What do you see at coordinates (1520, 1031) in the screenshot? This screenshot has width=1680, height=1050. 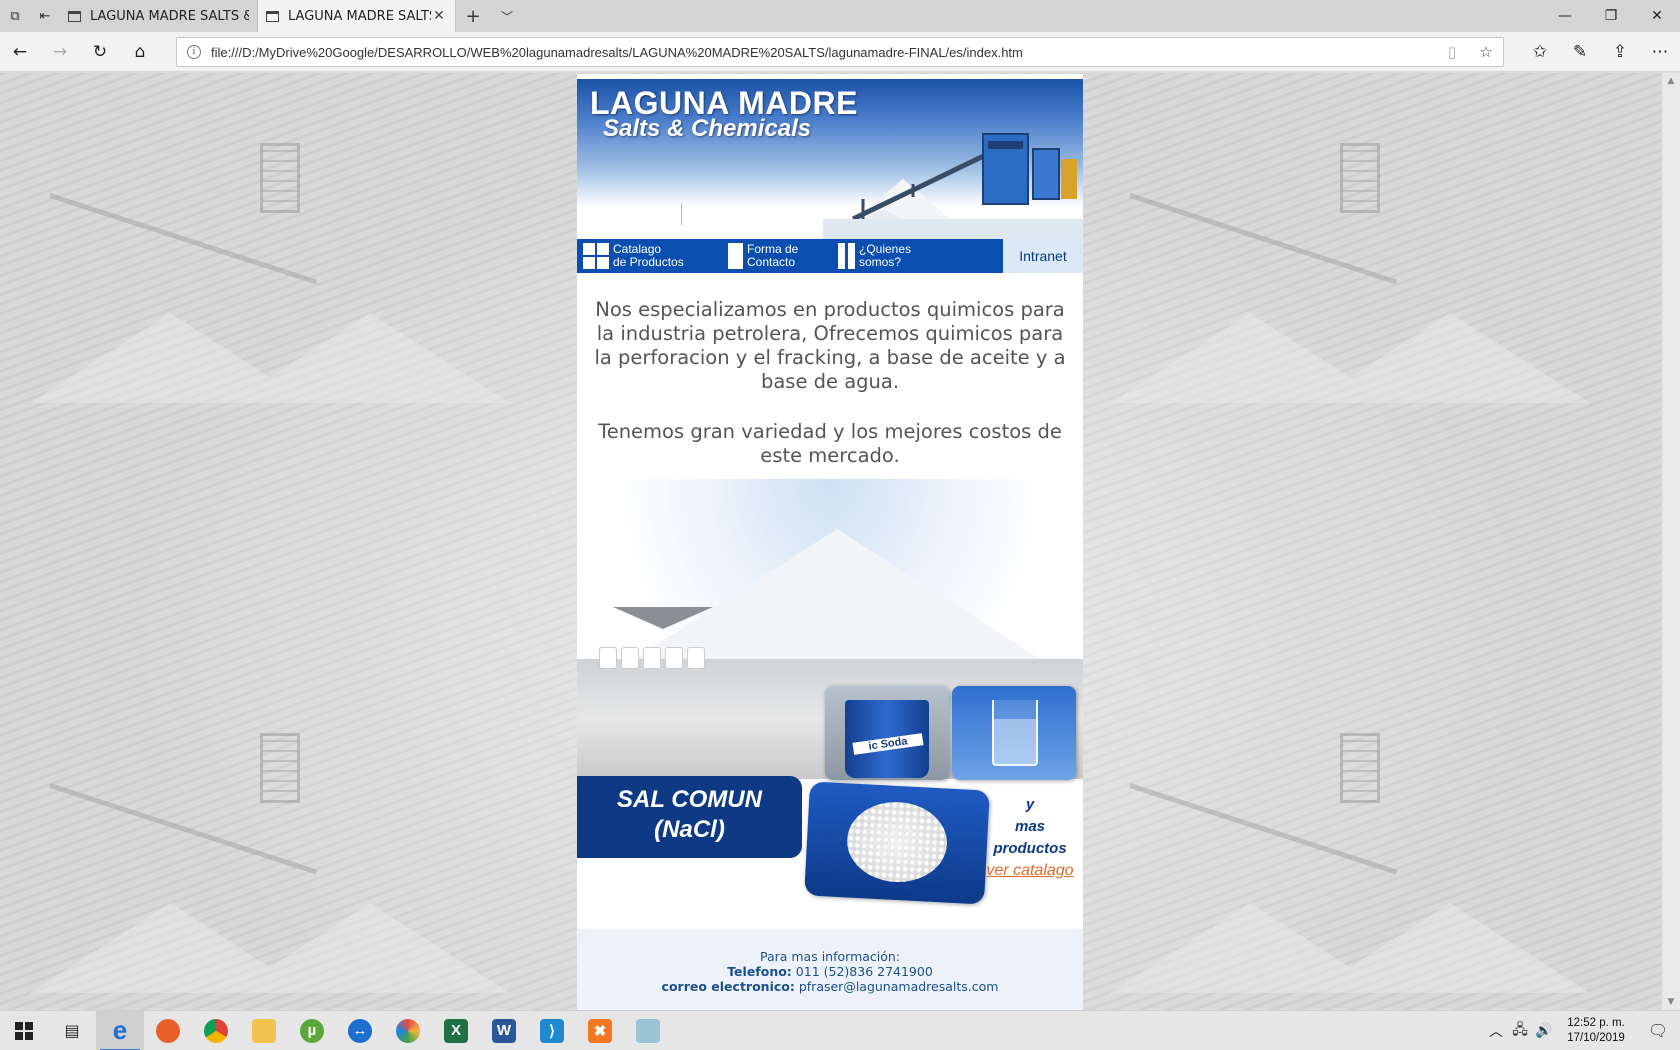 I see `network-icon: 🖧` at bounding box center [1520, 1031].